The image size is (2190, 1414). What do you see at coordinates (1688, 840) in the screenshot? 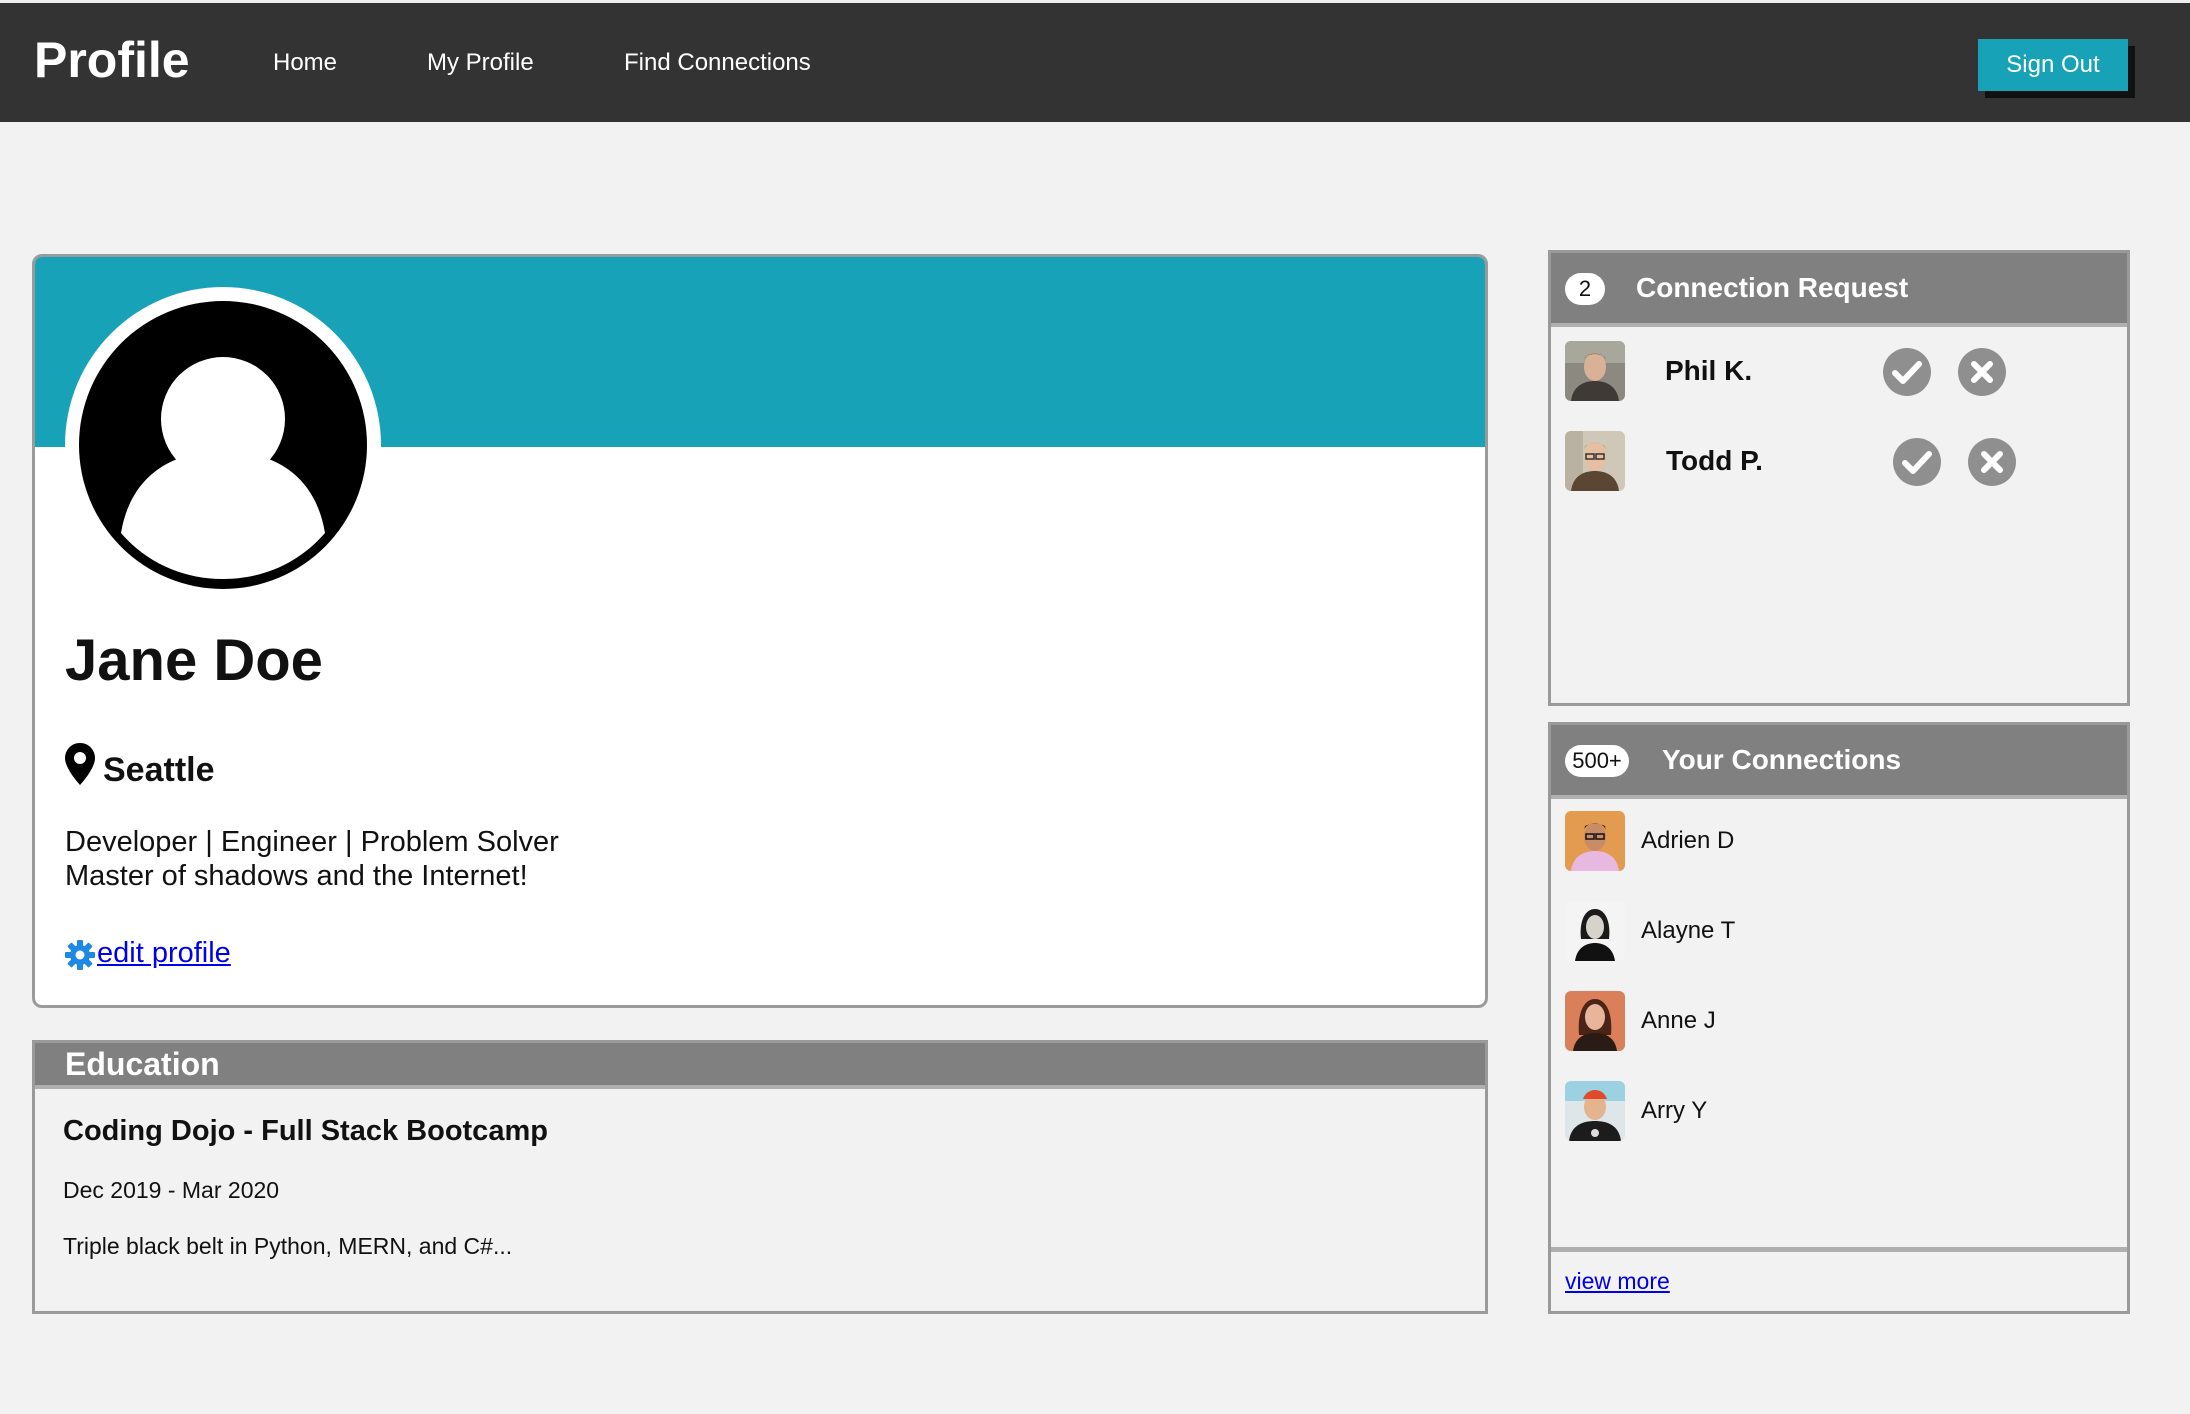
I see `connection-name: Adrien D` at bounding box center [1688, 840].